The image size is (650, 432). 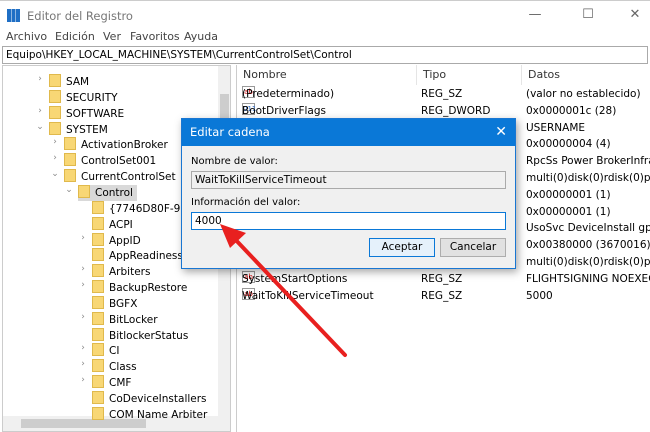 I want to click on tree-item: SECURITY, so click(x=83, y=97).